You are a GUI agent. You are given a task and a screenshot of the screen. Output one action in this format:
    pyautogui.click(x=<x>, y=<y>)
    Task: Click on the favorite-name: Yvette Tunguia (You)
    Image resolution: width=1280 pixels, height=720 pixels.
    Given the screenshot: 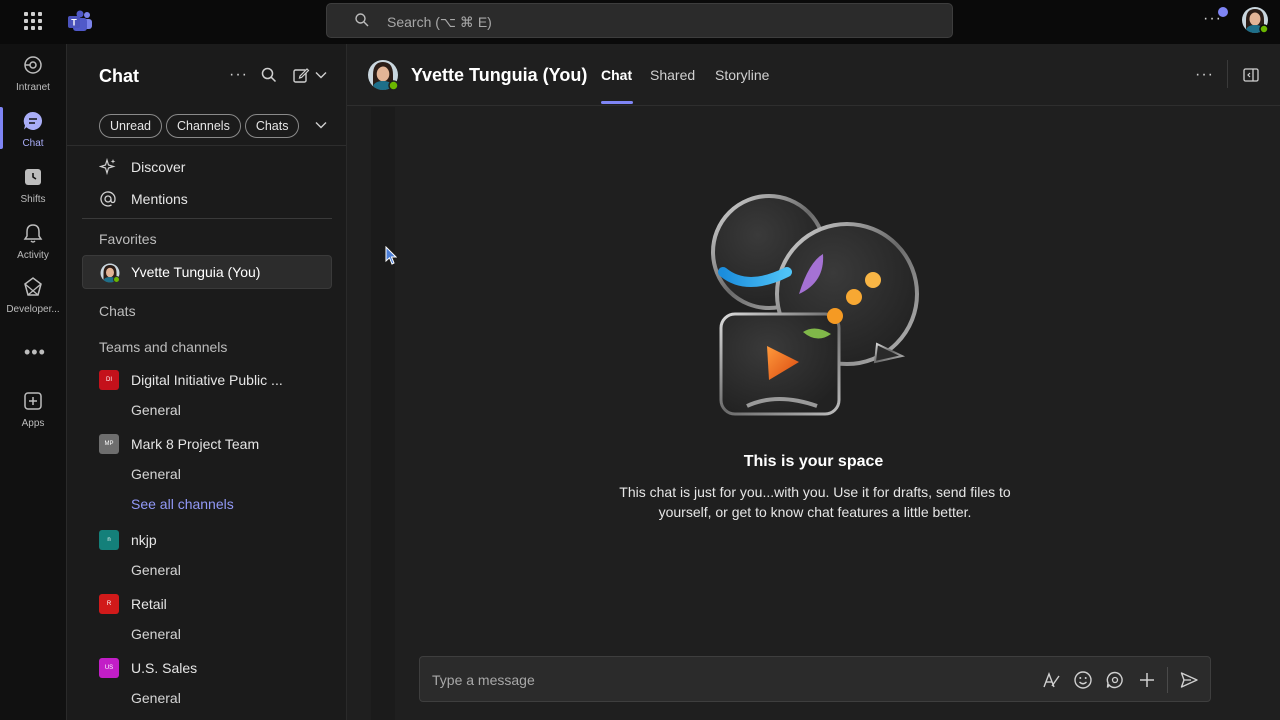 What is the action you would take?
    pyautogui.click(x=196, y=272)
    